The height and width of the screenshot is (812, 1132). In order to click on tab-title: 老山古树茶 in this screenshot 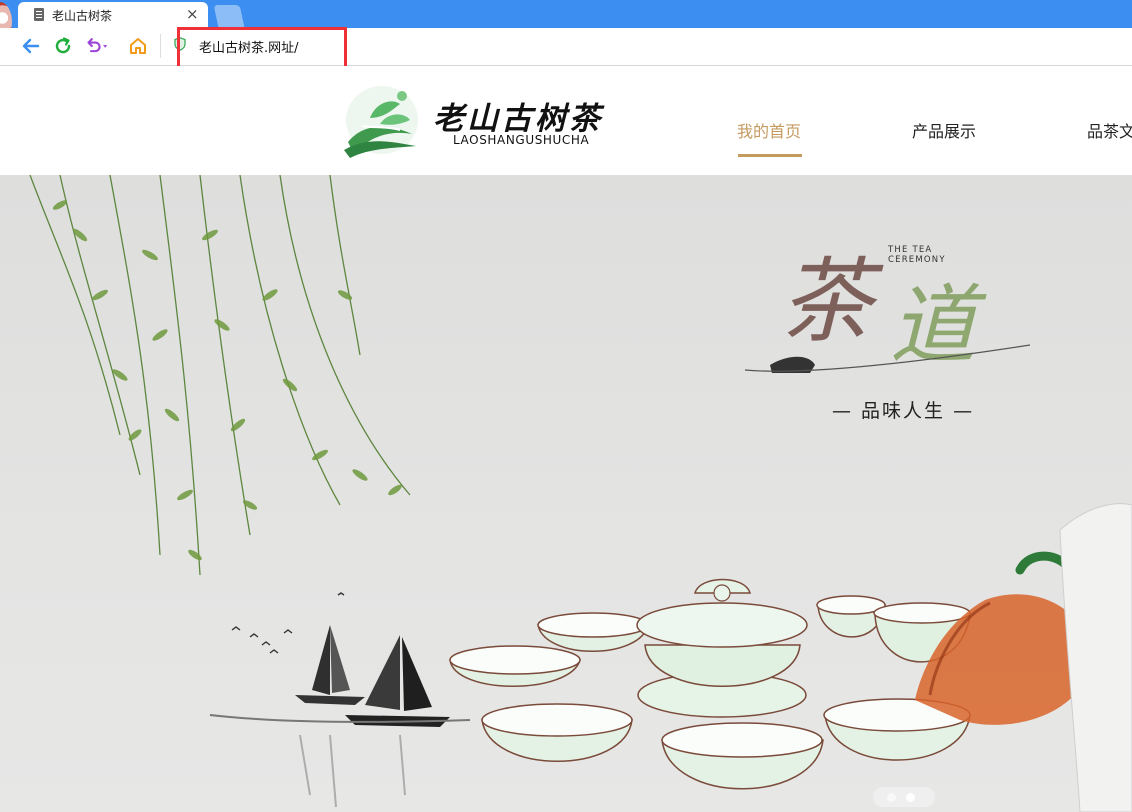, I will do `click(82, 16)`.